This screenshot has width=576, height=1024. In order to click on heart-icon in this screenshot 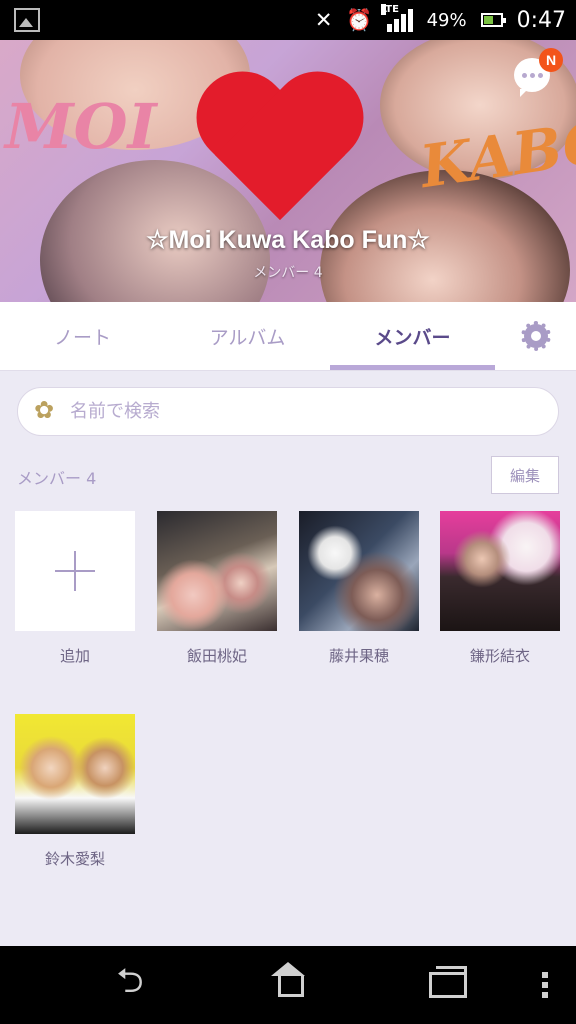, I will do `click(280, 160)`.